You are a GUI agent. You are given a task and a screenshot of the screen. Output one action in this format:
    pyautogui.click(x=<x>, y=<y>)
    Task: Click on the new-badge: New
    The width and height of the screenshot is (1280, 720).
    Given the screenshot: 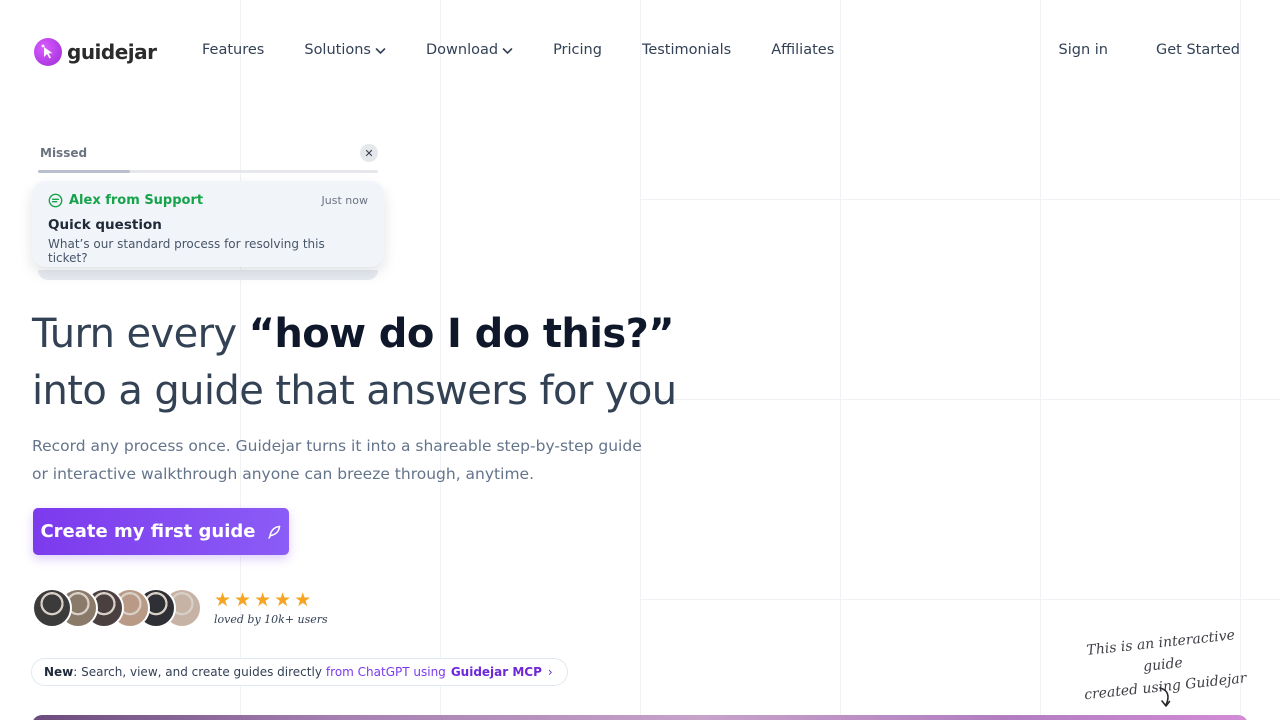 What is the action you would take?
    pyautogui.click(x=59, y=672)
    